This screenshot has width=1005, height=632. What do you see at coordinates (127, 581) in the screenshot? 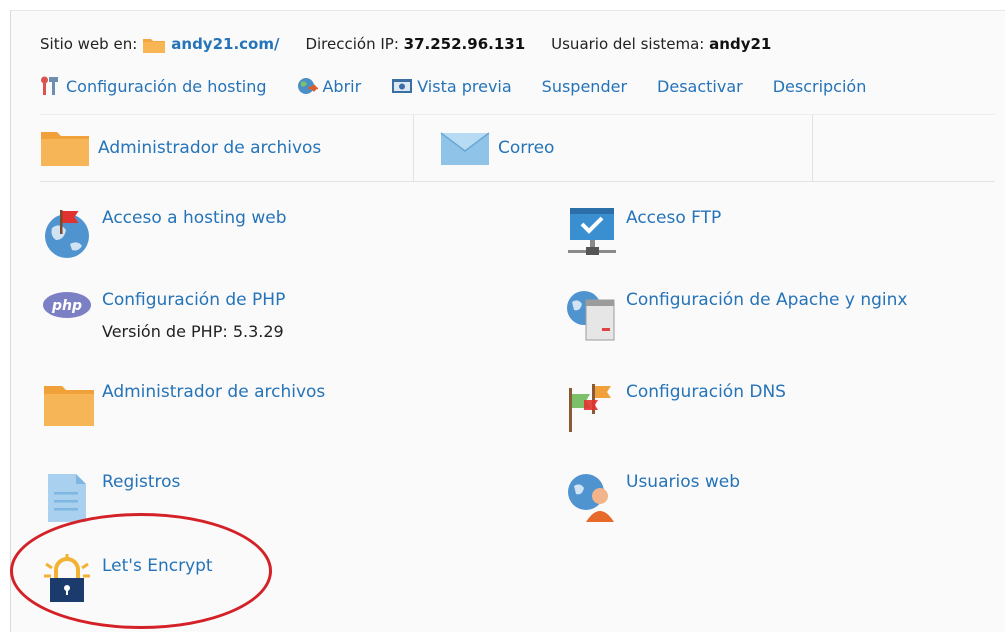
I see `lets-encrypt-item: Let's Encrypt` at bounding box center [127, 581].